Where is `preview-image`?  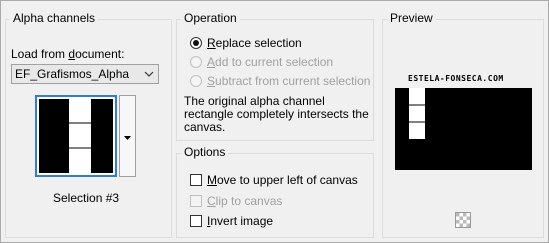 preview-image is located at coordinates (463, 129).